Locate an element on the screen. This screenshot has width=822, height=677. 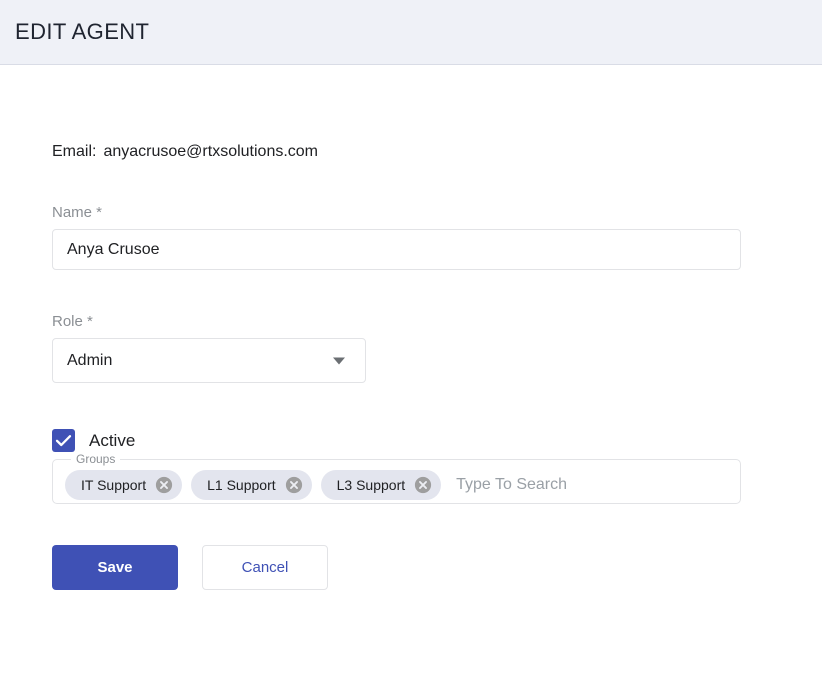
name-label: Name * is located at coordinates (77, 212).